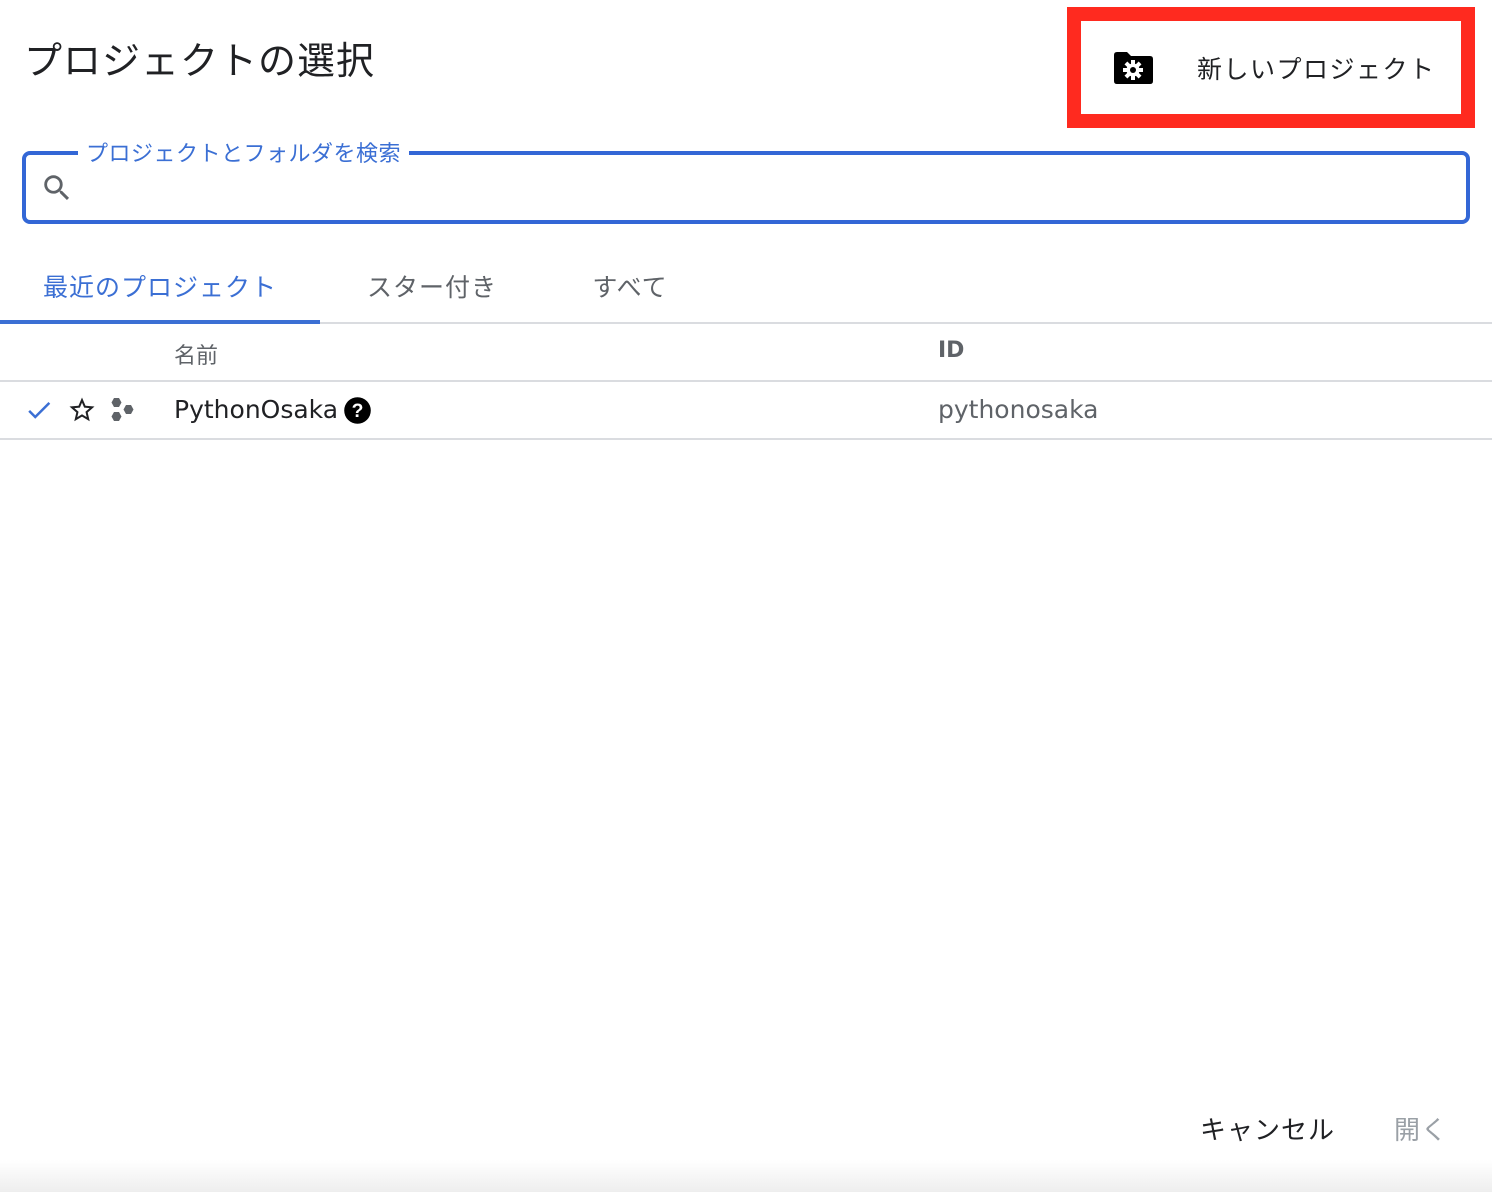 The height and width of the screenshot is (1192, 1492). What do you see at coordinates (1421, 1128) in the screenshot?
I see `open-button: 開く` at bounding box center [1421, 1128].